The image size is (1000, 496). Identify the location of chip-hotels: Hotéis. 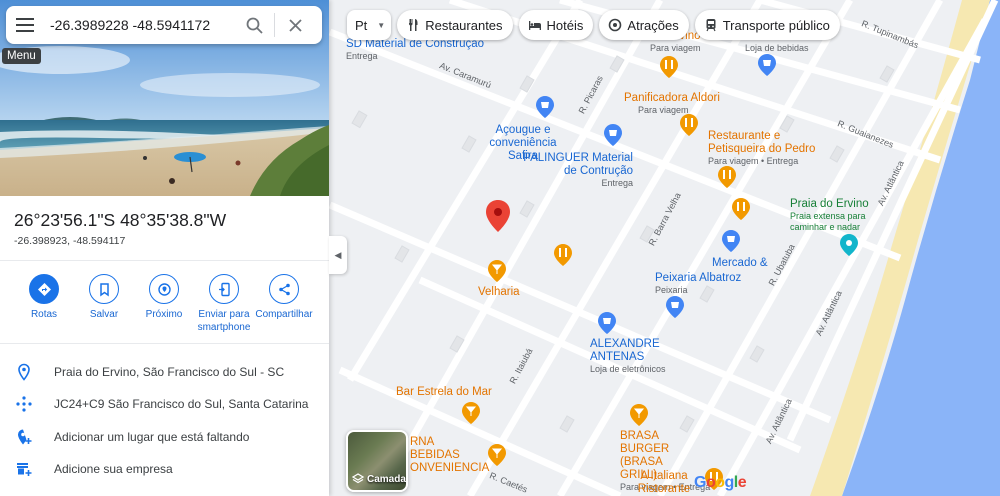
(556, 25).